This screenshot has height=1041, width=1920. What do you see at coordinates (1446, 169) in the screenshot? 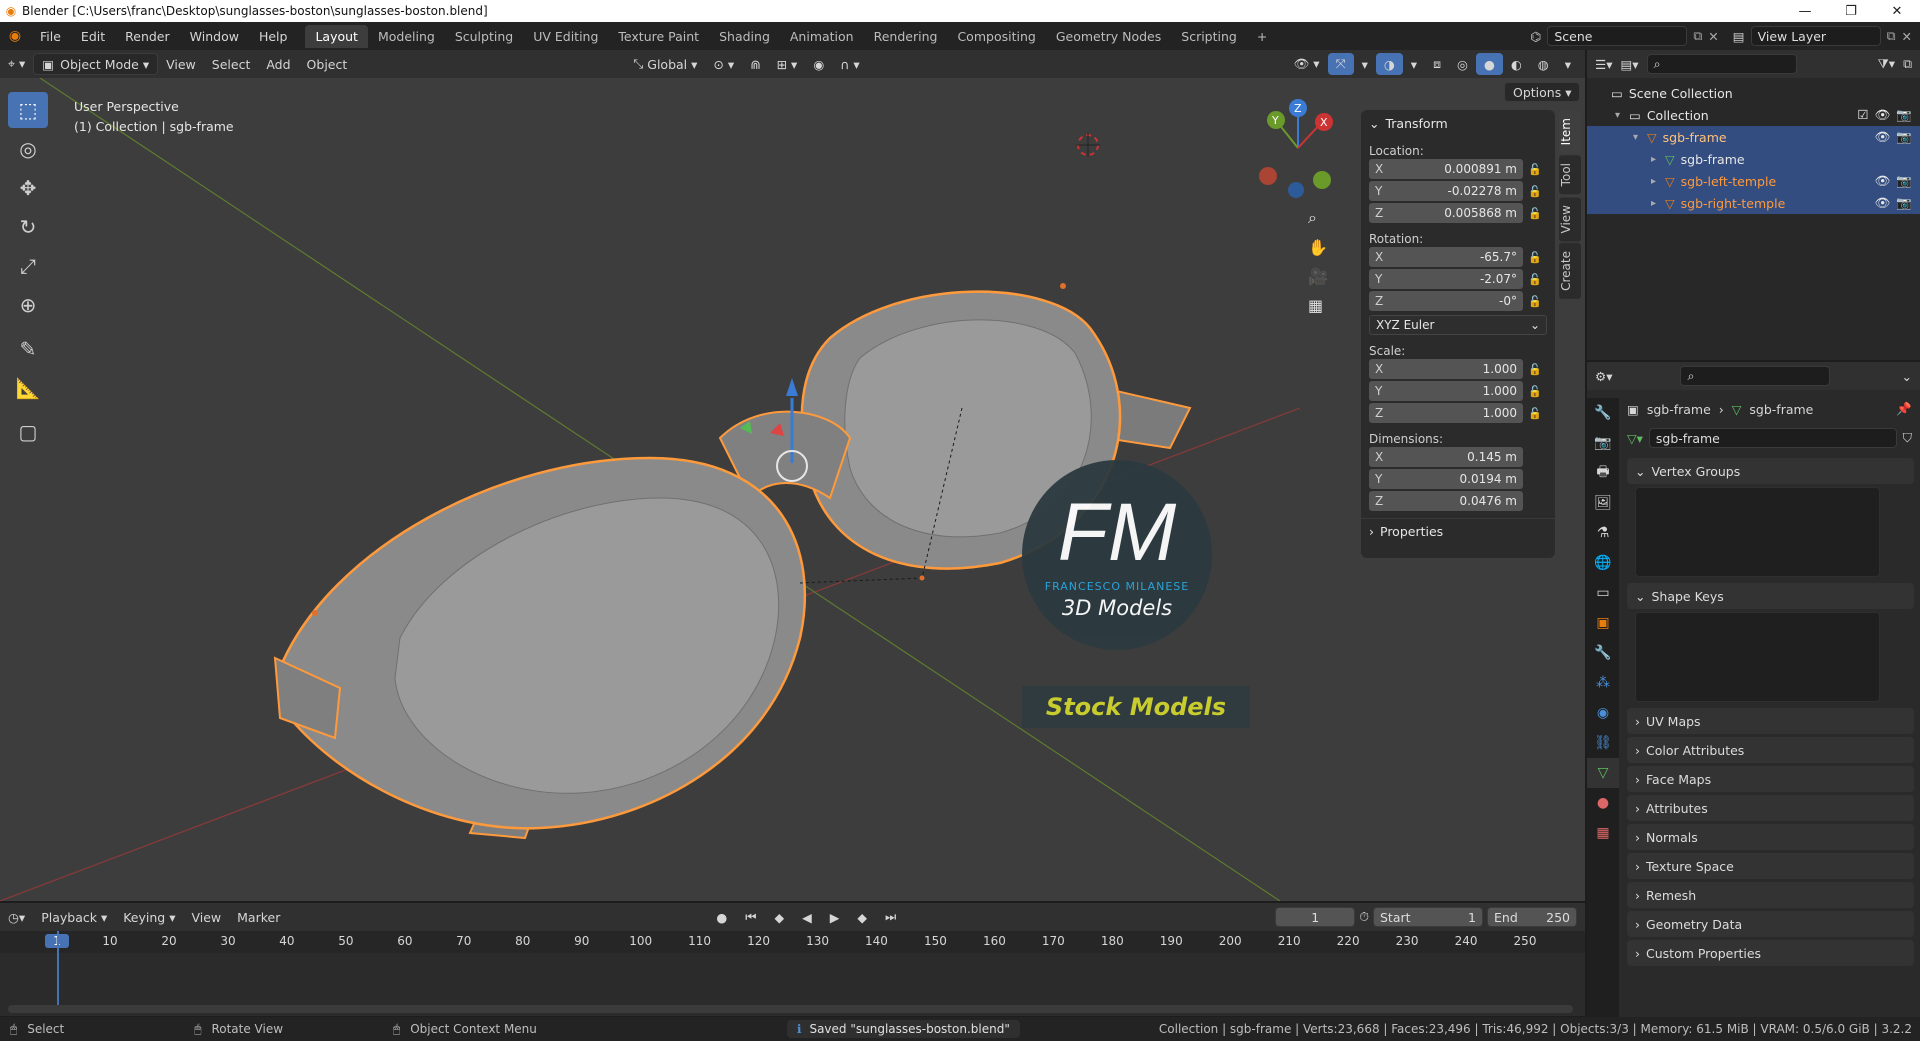
I see `location-field: X 0.000891 m` at bounding box center [1446, 169].